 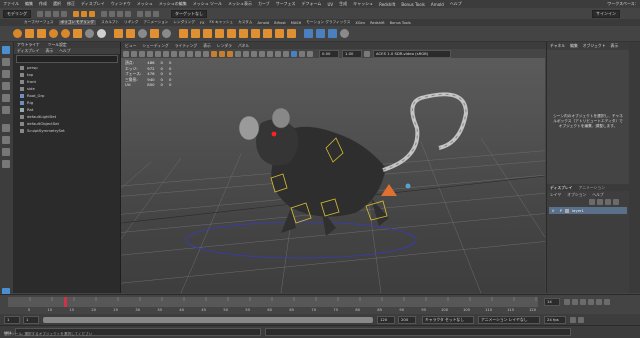 What do you see at coordinates (386, 319) in the screenshot?
I see `range-end-field: 120` at bounding box center [386, 319].